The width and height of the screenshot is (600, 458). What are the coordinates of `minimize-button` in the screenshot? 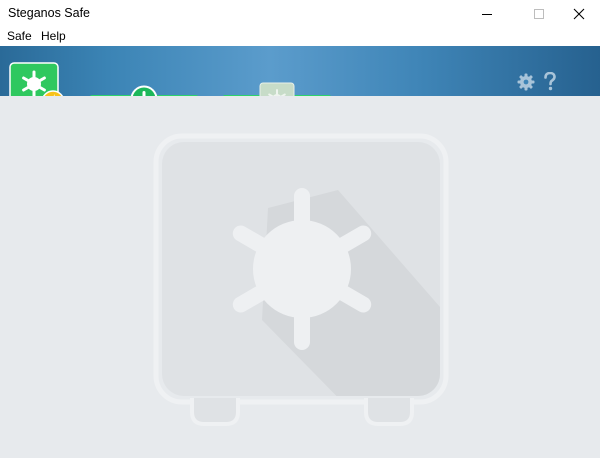 It's located at (487, 14).